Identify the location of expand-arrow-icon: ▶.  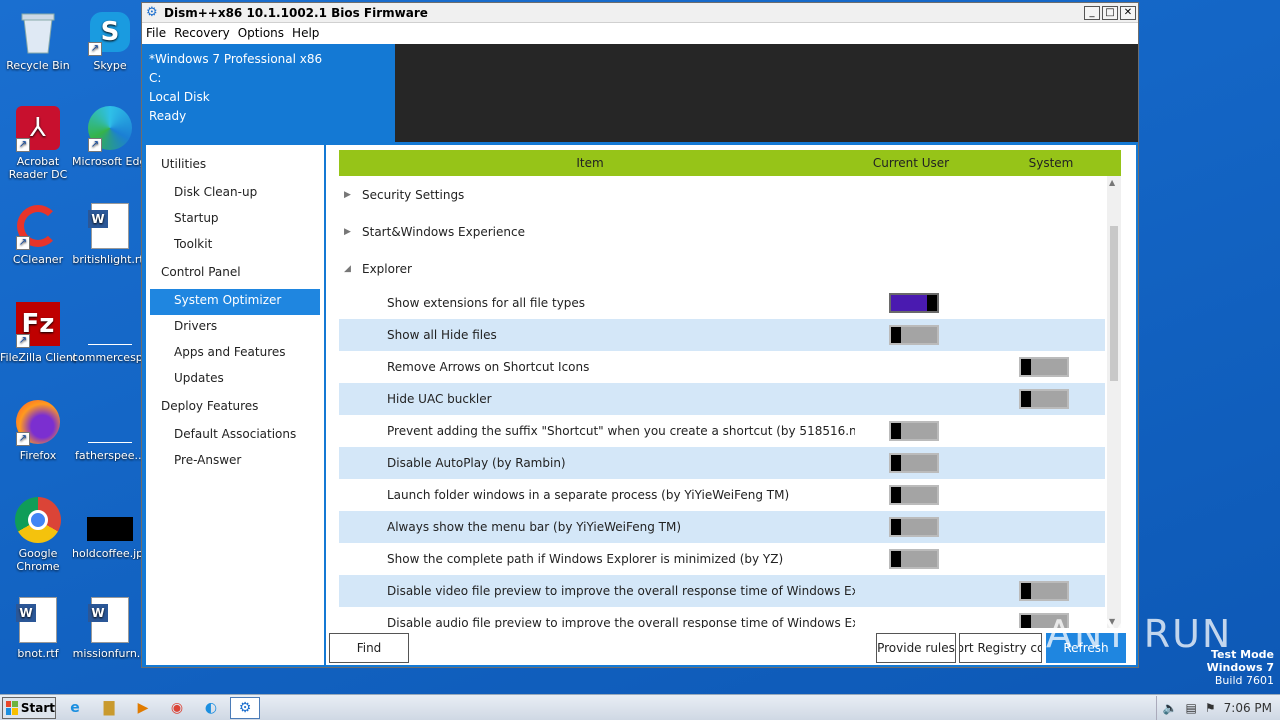
(347, 194).